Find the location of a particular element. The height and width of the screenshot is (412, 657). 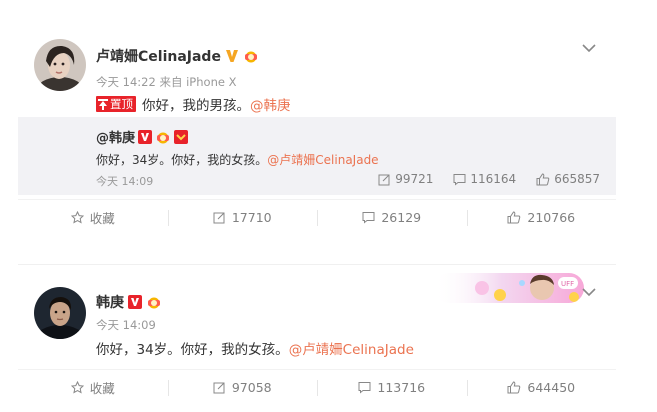

repost-comment-stat: 116164 is located at coordinates (484, 179).